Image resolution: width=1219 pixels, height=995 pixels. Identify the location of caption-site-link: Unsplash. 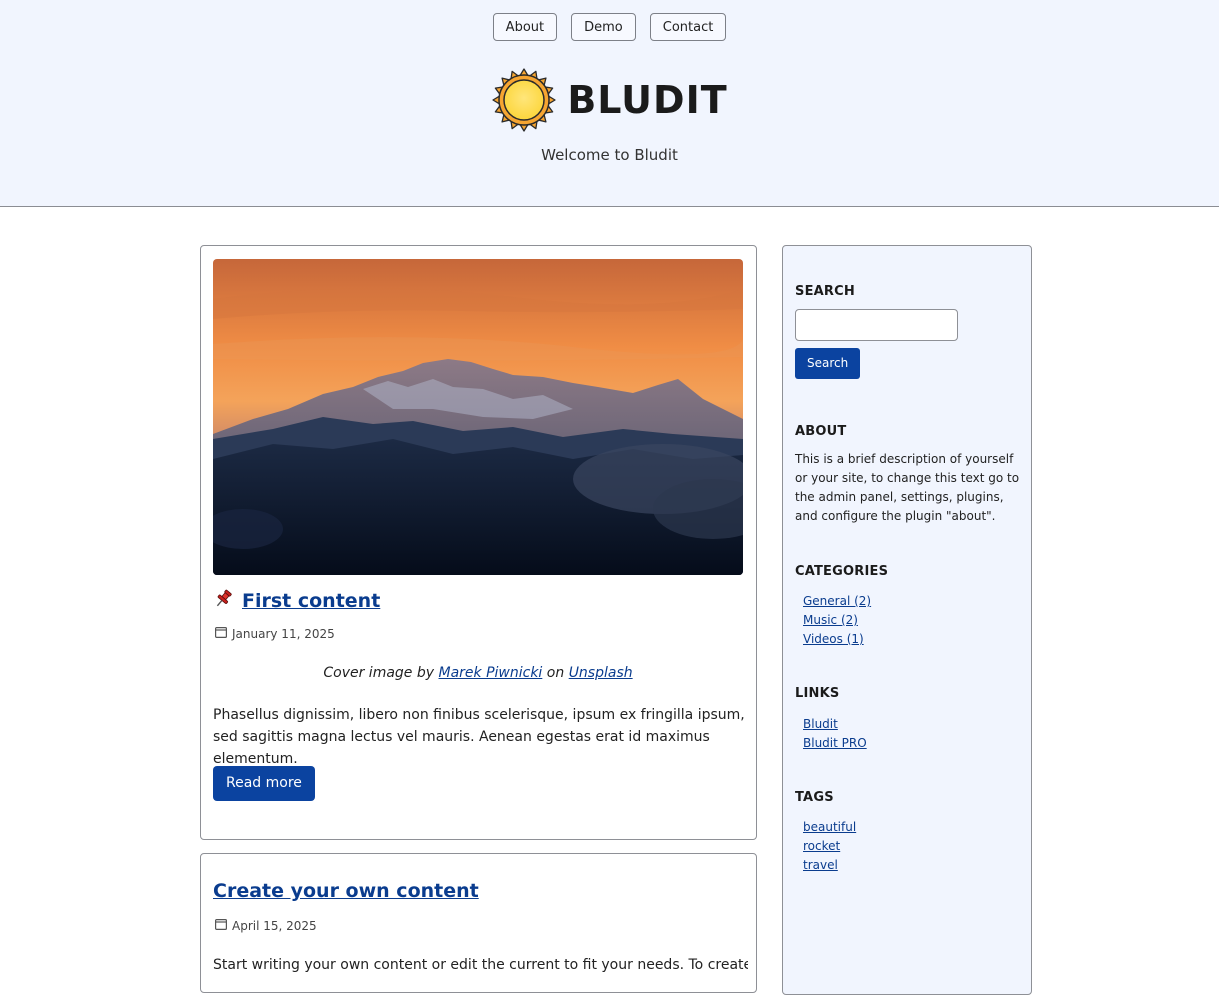
(601, 673).